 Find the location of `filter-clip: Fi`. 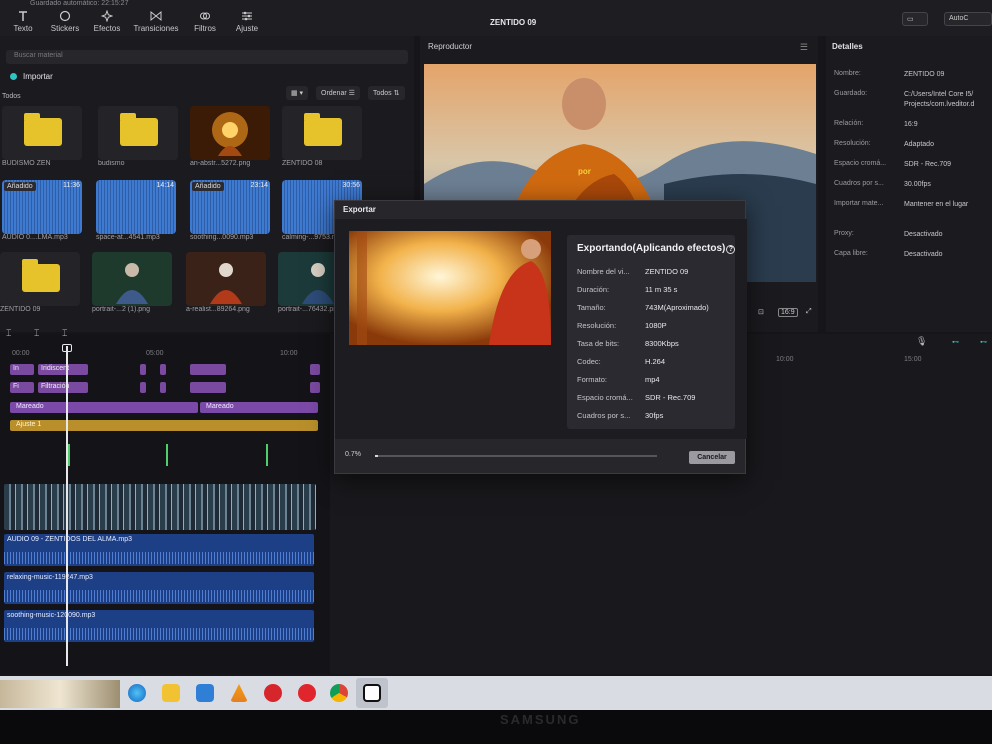

filter-clip: Fi is located at coordinates (22, 387).